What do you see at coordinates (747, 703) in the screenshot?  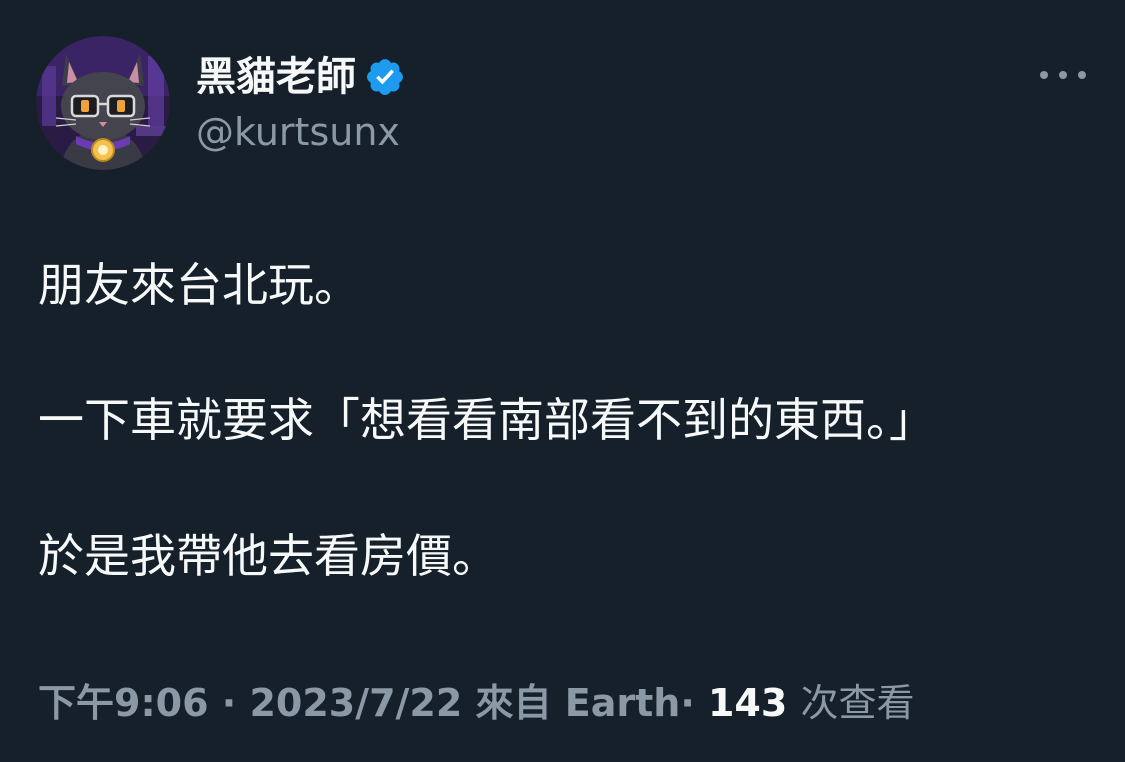 I see `views-count: 143` at bounding box center [747, 703].